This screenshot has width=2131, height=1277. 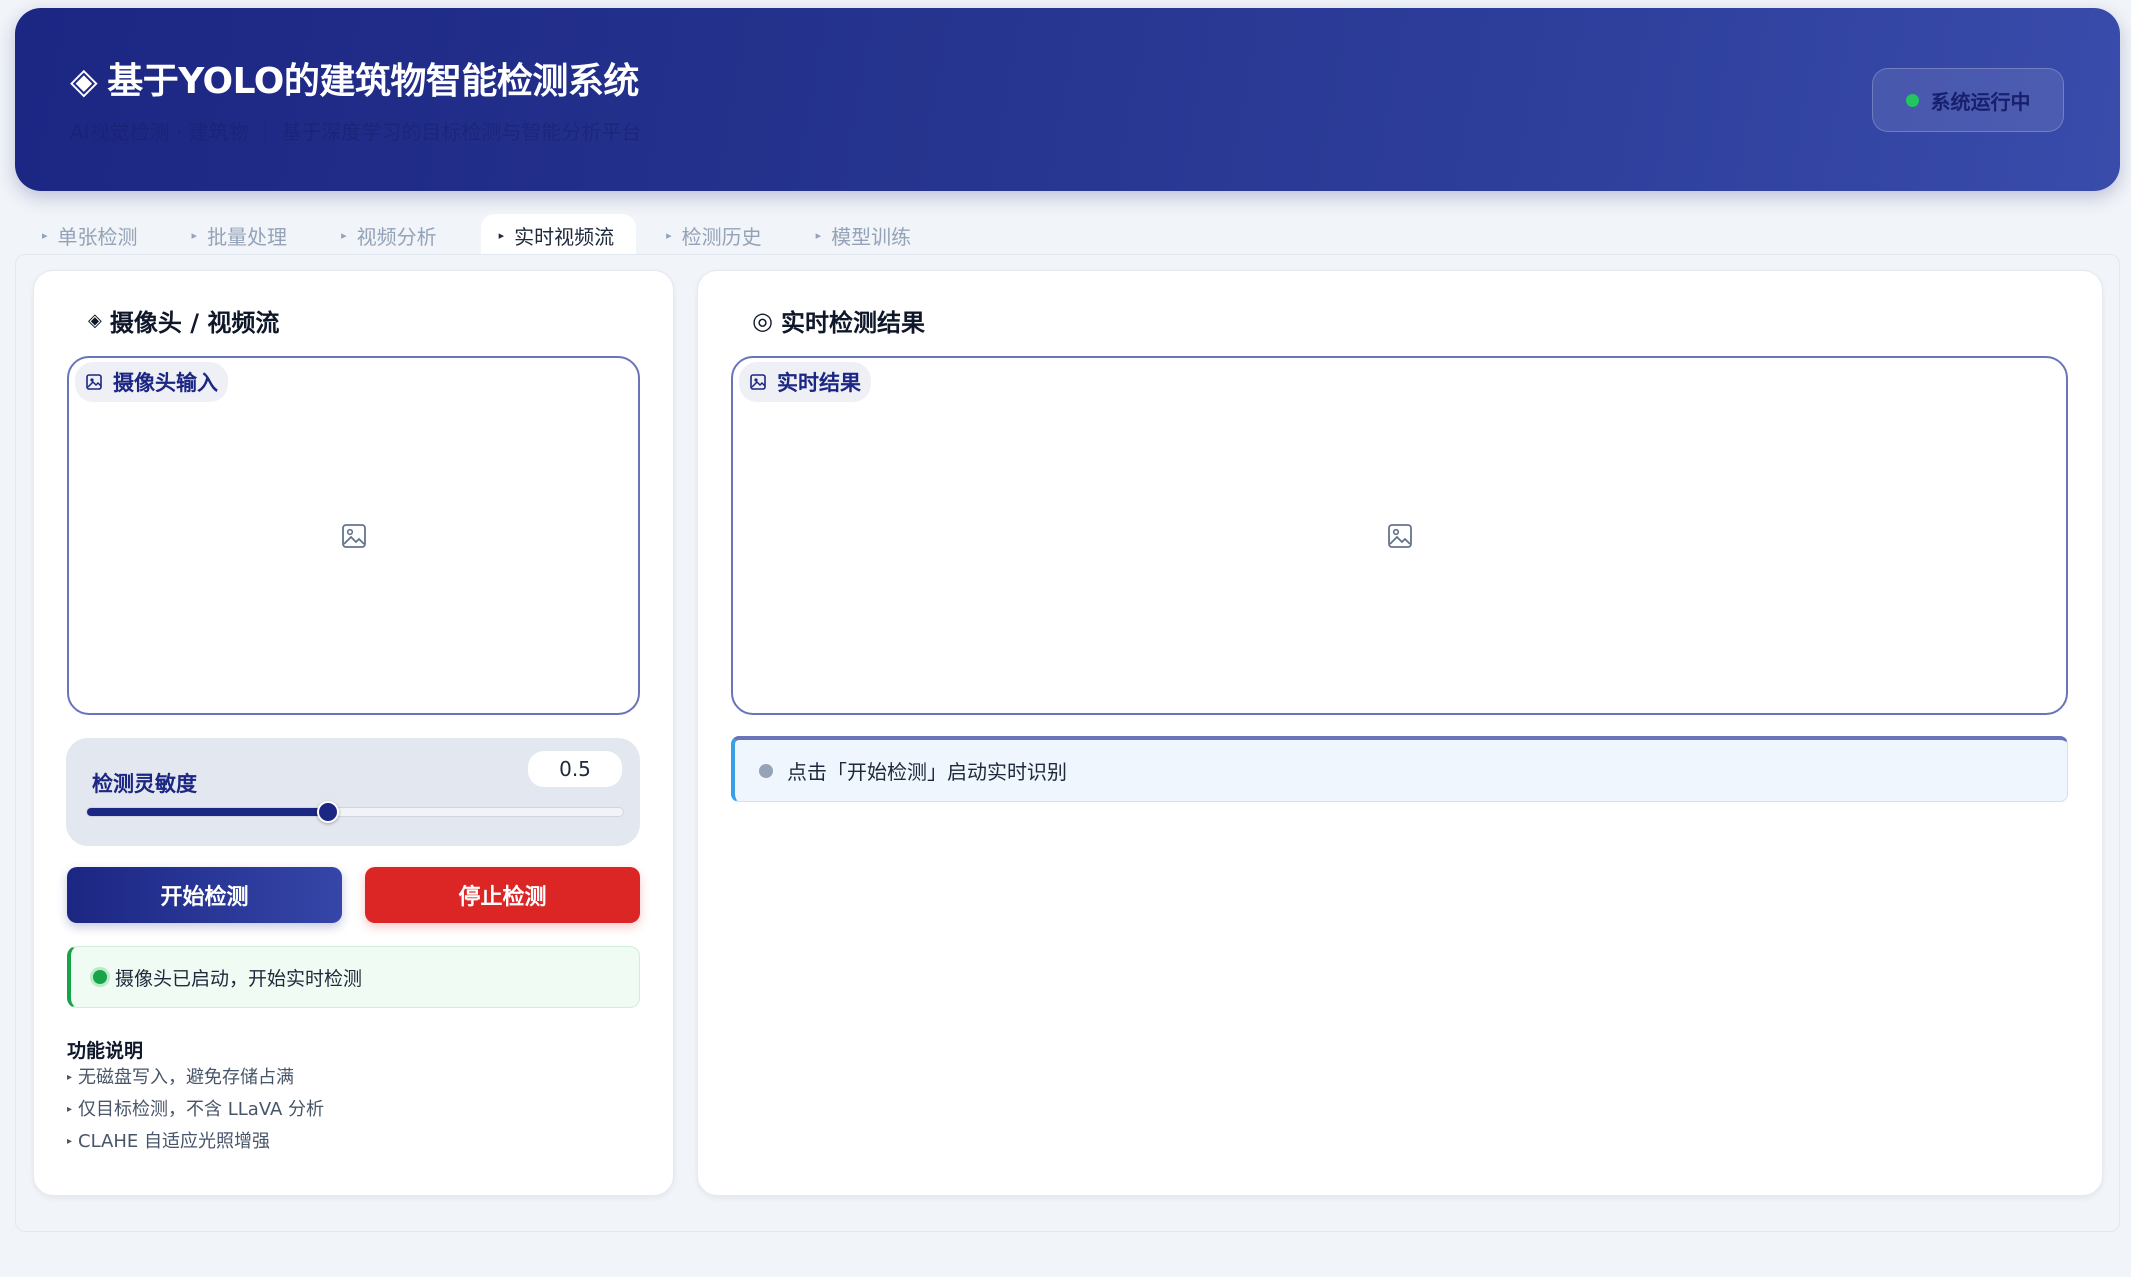 I want to click on sensitivity-value-input: 0.5, so click(x=575, y=769).